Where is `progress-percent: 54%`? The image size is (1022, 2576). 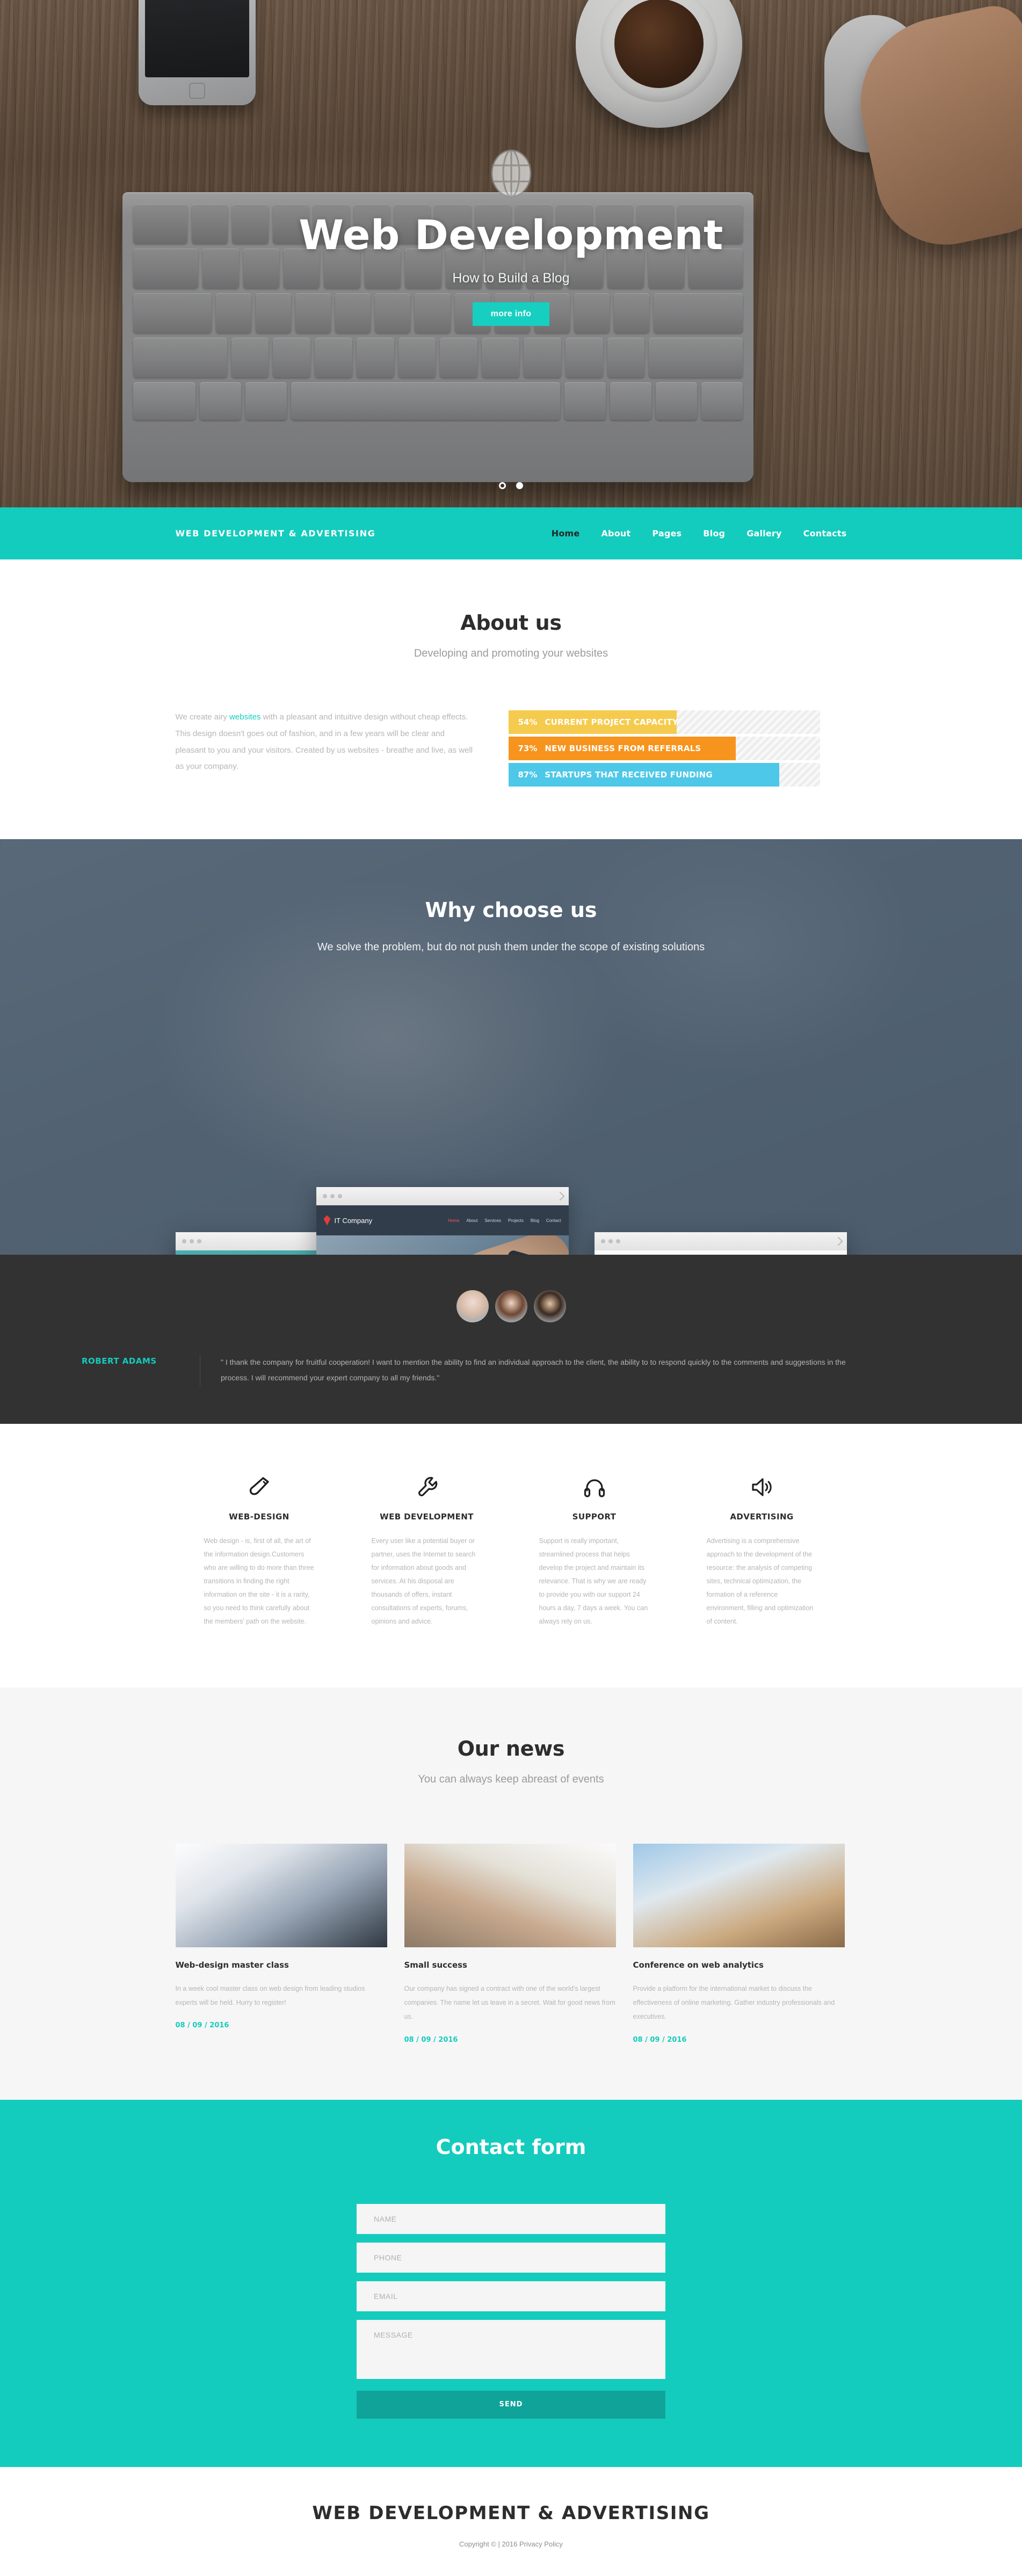
progress-percent: 54% is located at coordinates (528, 722).